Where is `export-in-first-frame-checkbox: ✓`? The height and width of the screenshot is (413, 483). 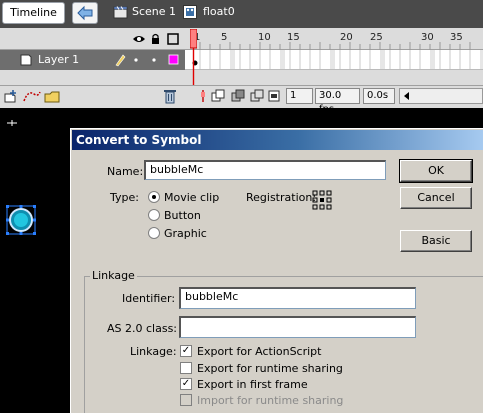
export-in-first-frame-checkbox: ✓ is located at coordinates (186, 384).